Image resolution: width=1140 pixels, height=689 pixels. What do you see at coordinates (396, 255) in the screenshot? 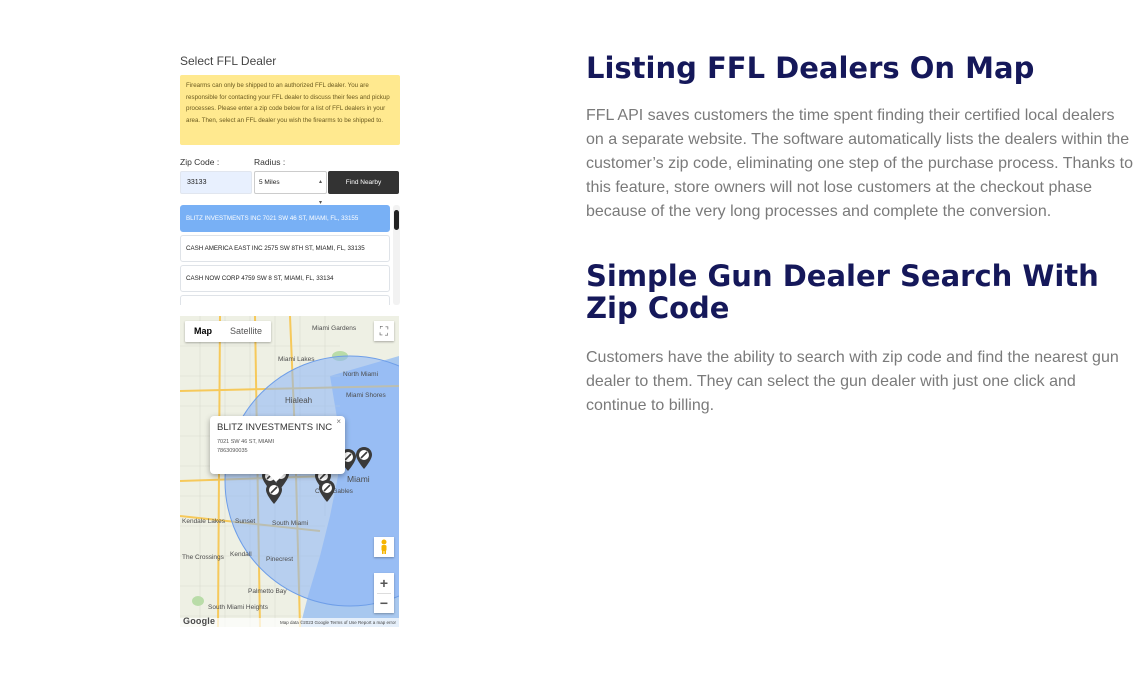
I see `dealer-list-scrollbar` at bounding box center [396, 255].